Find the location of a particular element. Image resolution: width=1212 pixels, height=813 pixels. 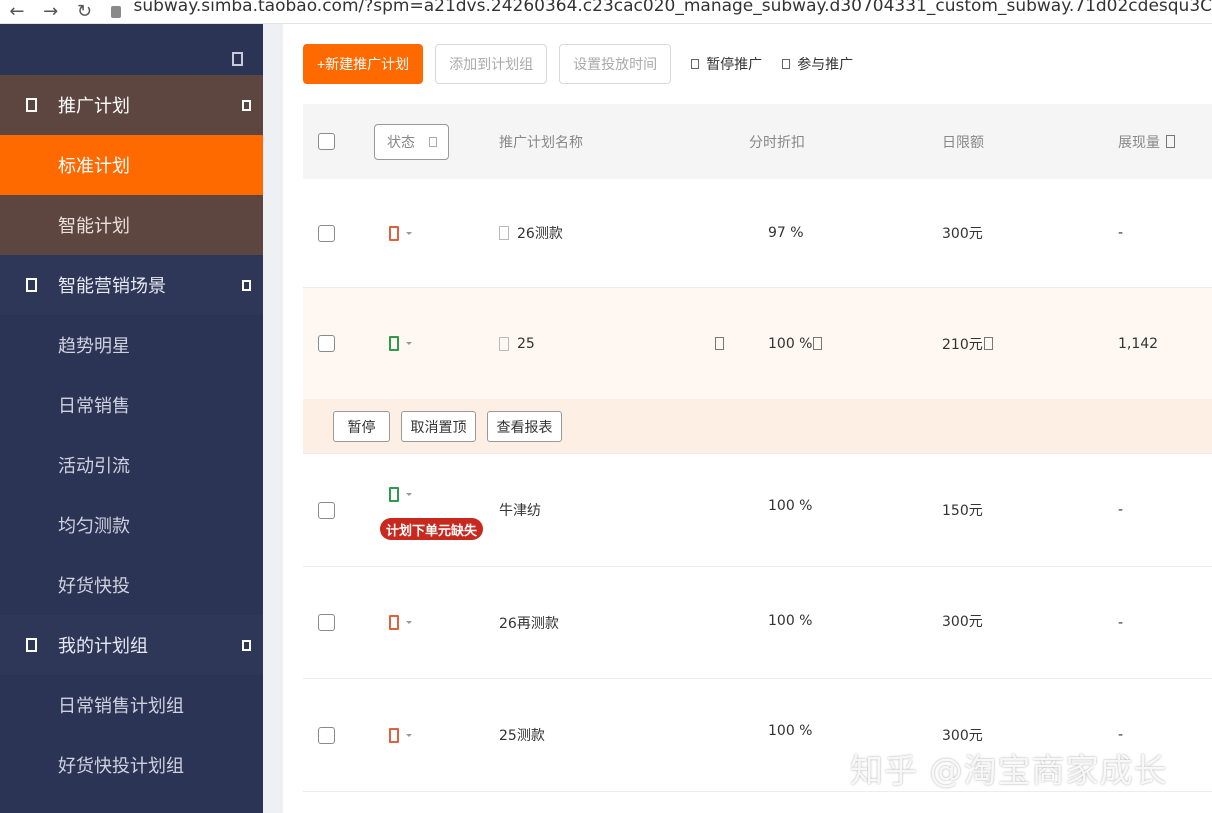

reload-icon: ↻ is located at coordinates (85, 11).